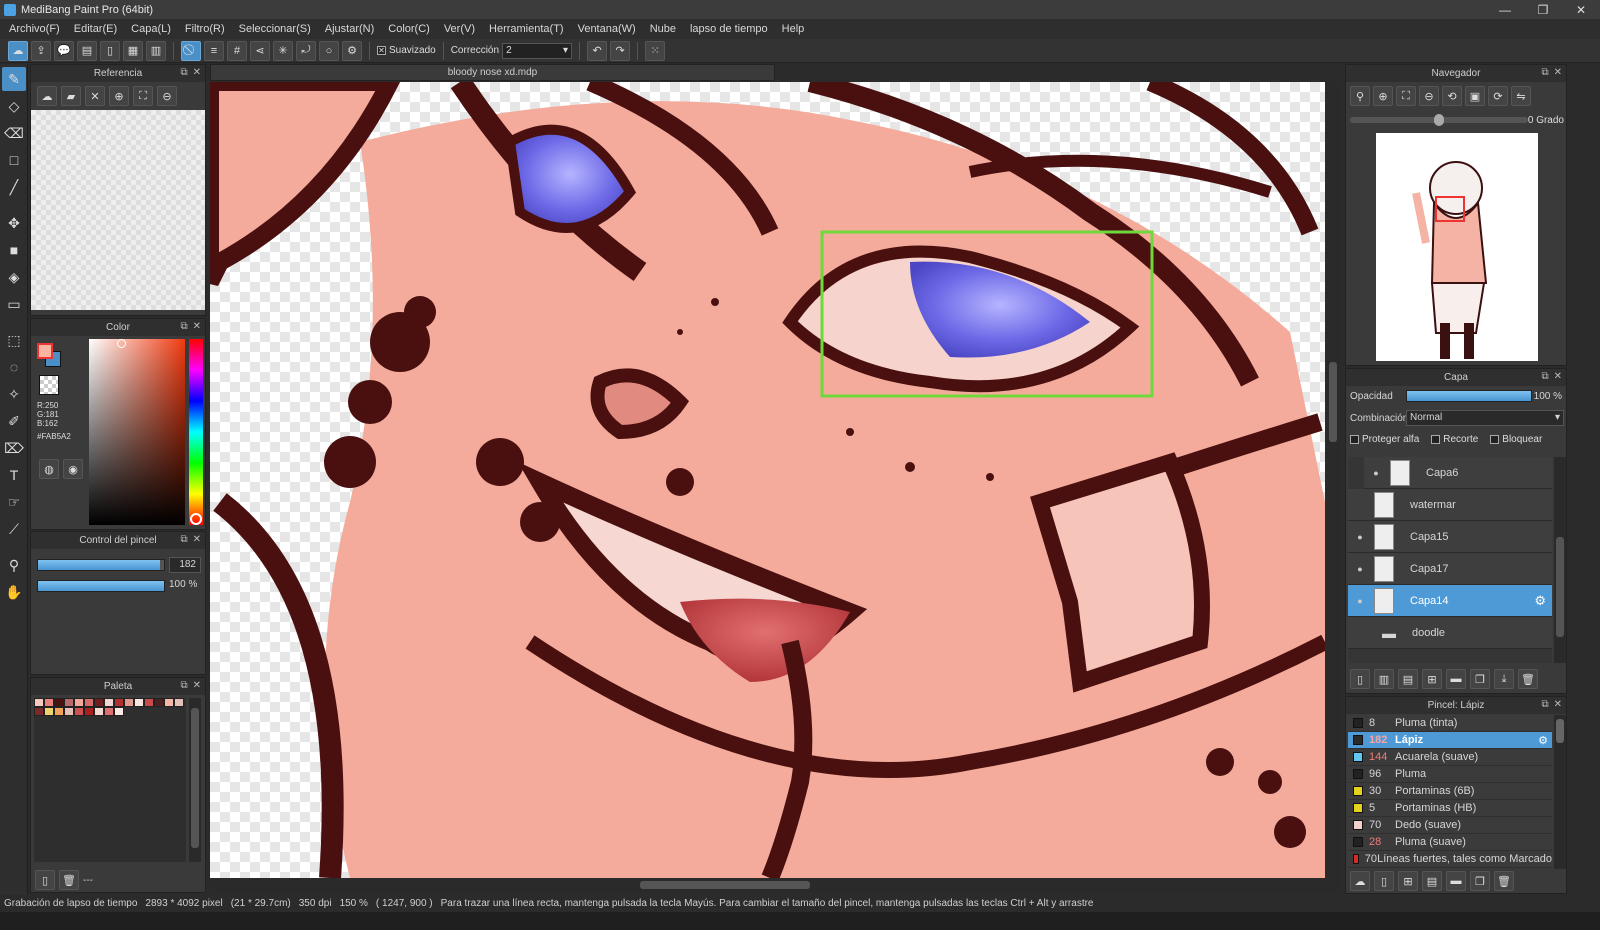 This screenshot has width=1600, height=930. What do you see at coordinates (121, 343) in the screenshot?
I see `sv-picker-handle` at bounding box center [121, 343].